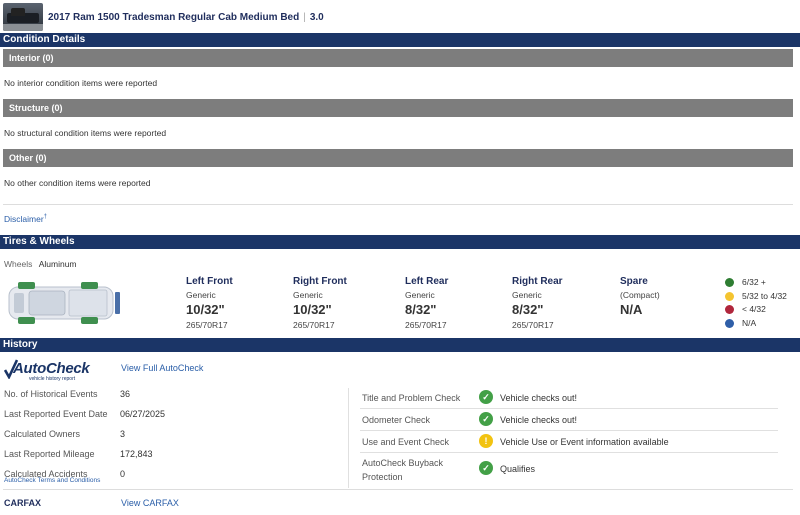 This screenshot has height=515, width=800. Describe the element at coordinates (89, 320) in the screenshot. I see `tire-right-rear-marker` at that location.